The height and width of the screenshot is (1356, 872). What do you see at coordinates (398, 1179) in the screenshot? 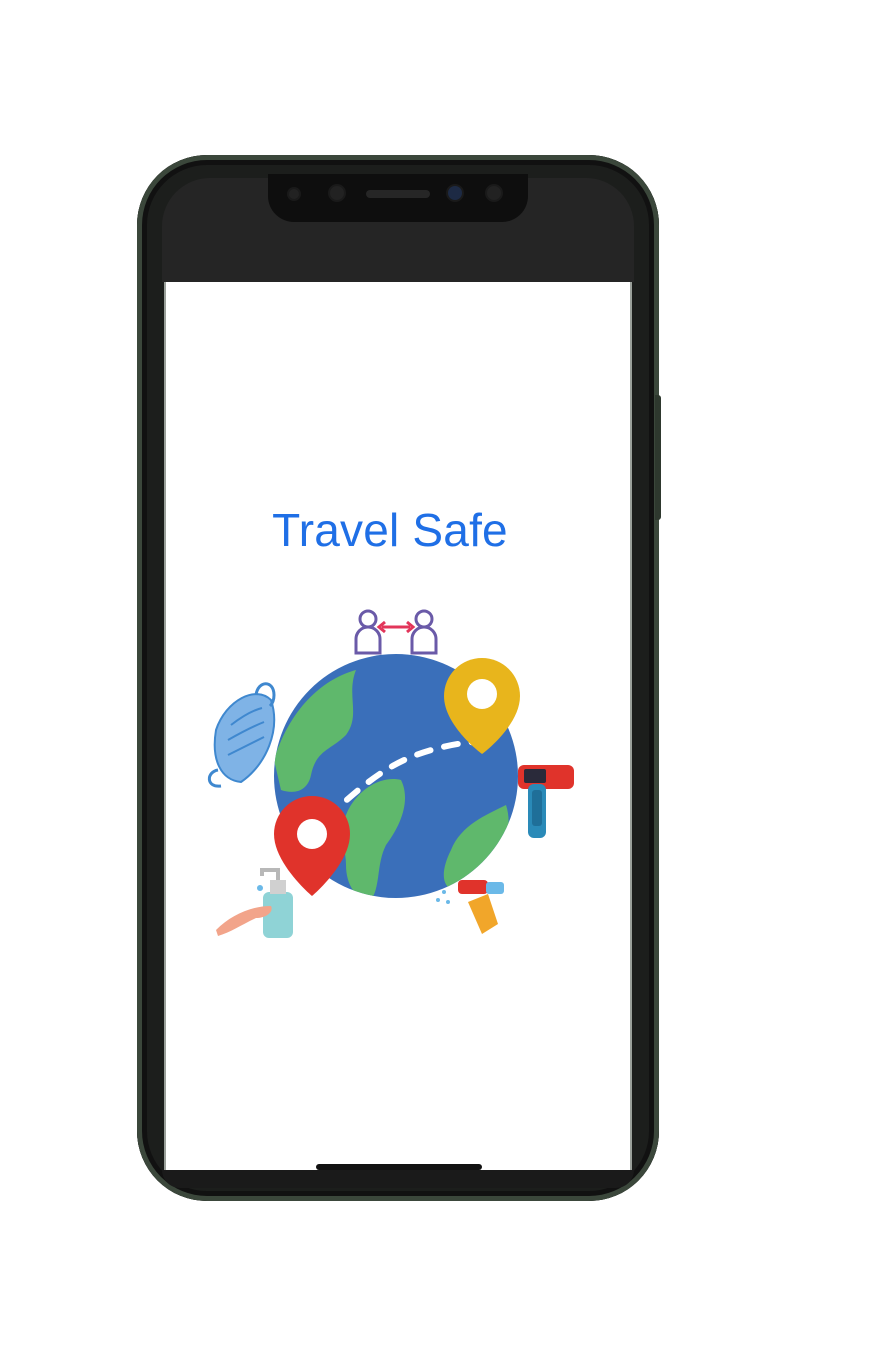
I see `phone-bottom-bezel` at bounding box center [398, 1179].